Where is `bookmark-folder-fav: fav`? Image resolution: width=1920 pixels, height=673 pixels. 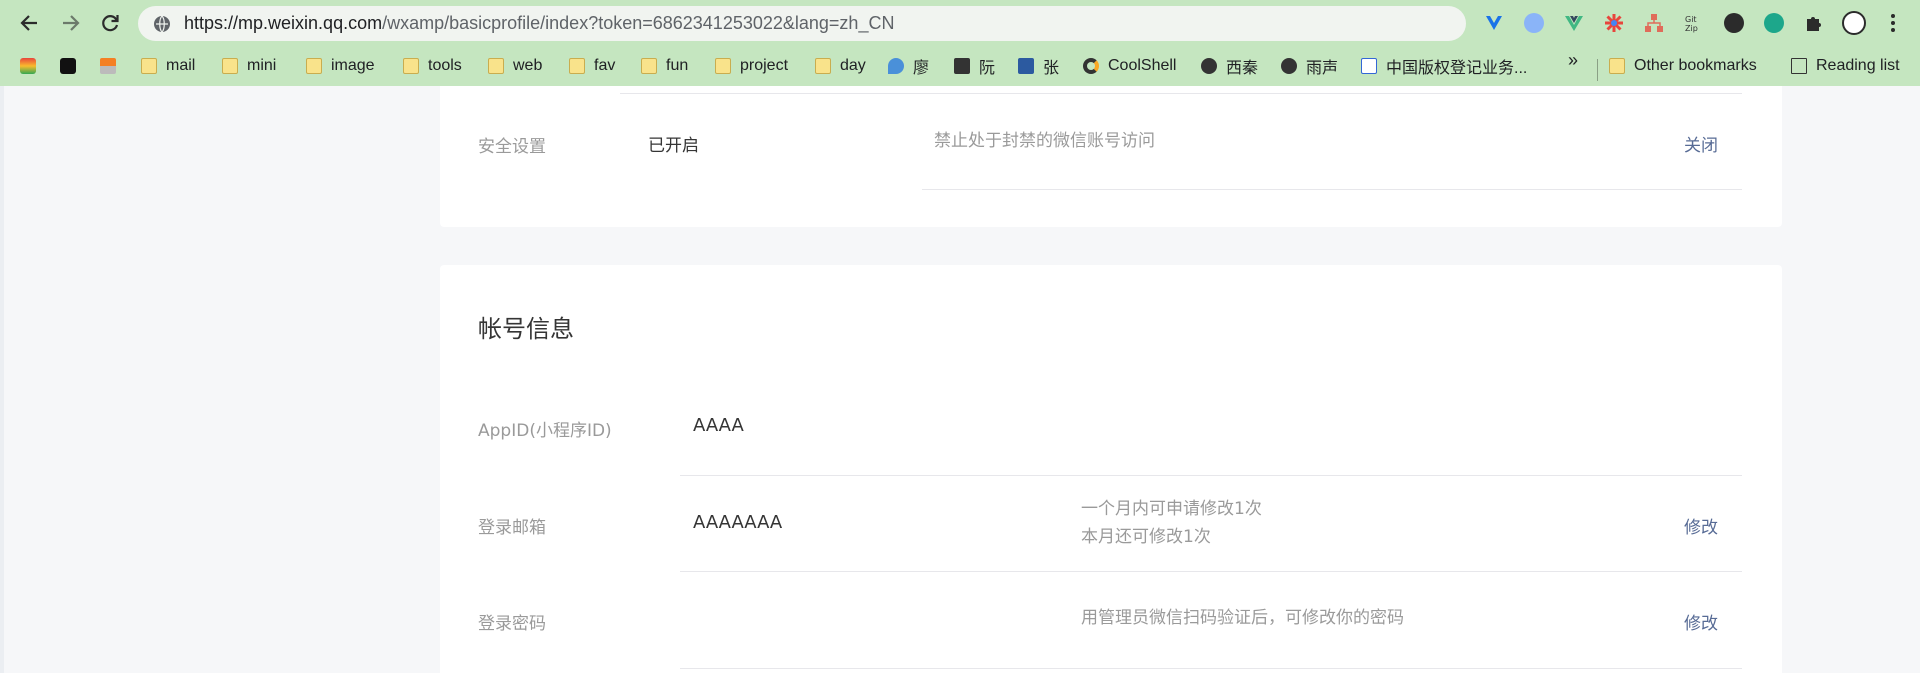 bookmark-folder-fav: fav is located at coordinates (592, 66).